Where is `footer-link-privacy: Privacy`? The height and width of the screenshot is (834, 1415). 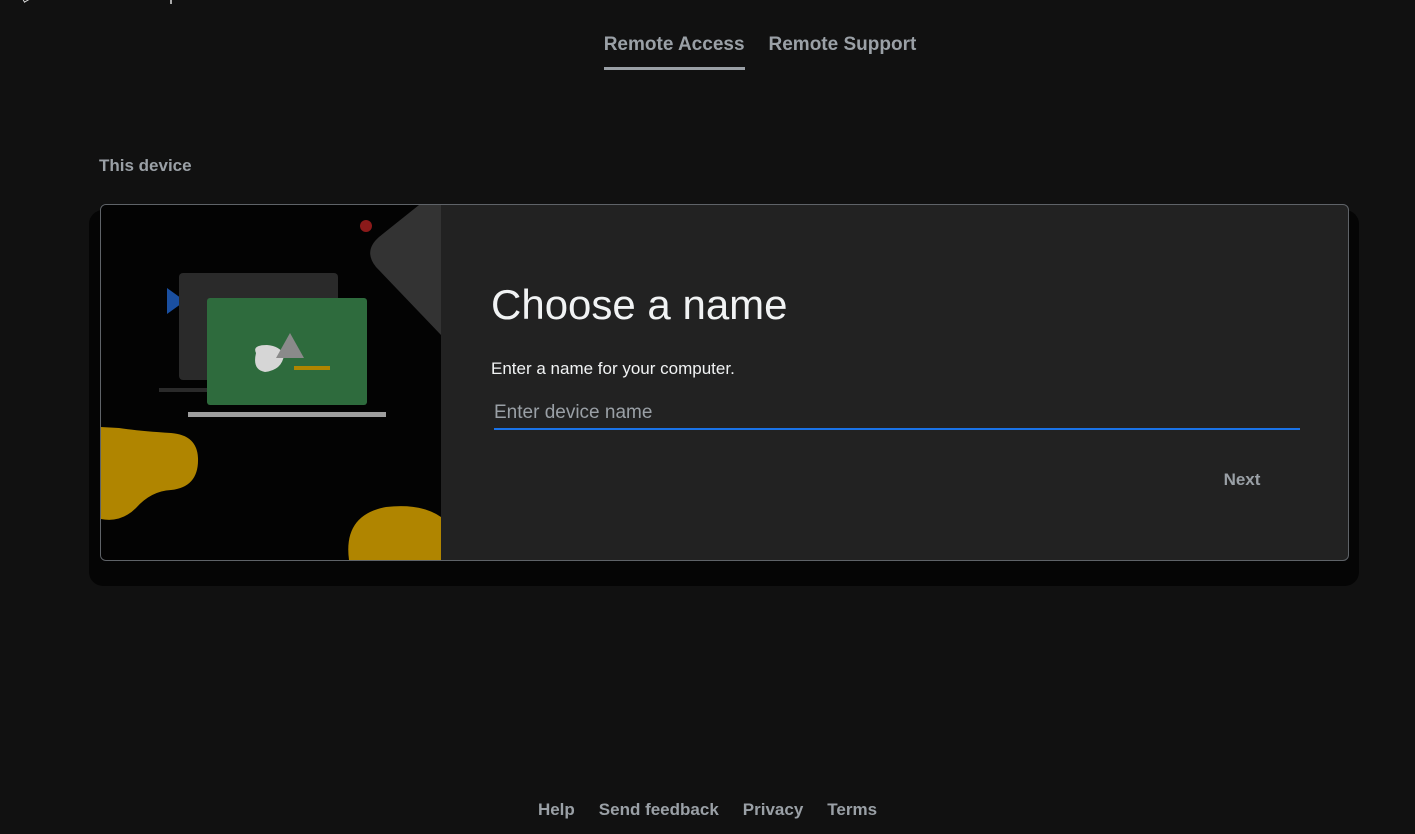
footer-link-privacy: Privacy is located at coordinates (773, 810).